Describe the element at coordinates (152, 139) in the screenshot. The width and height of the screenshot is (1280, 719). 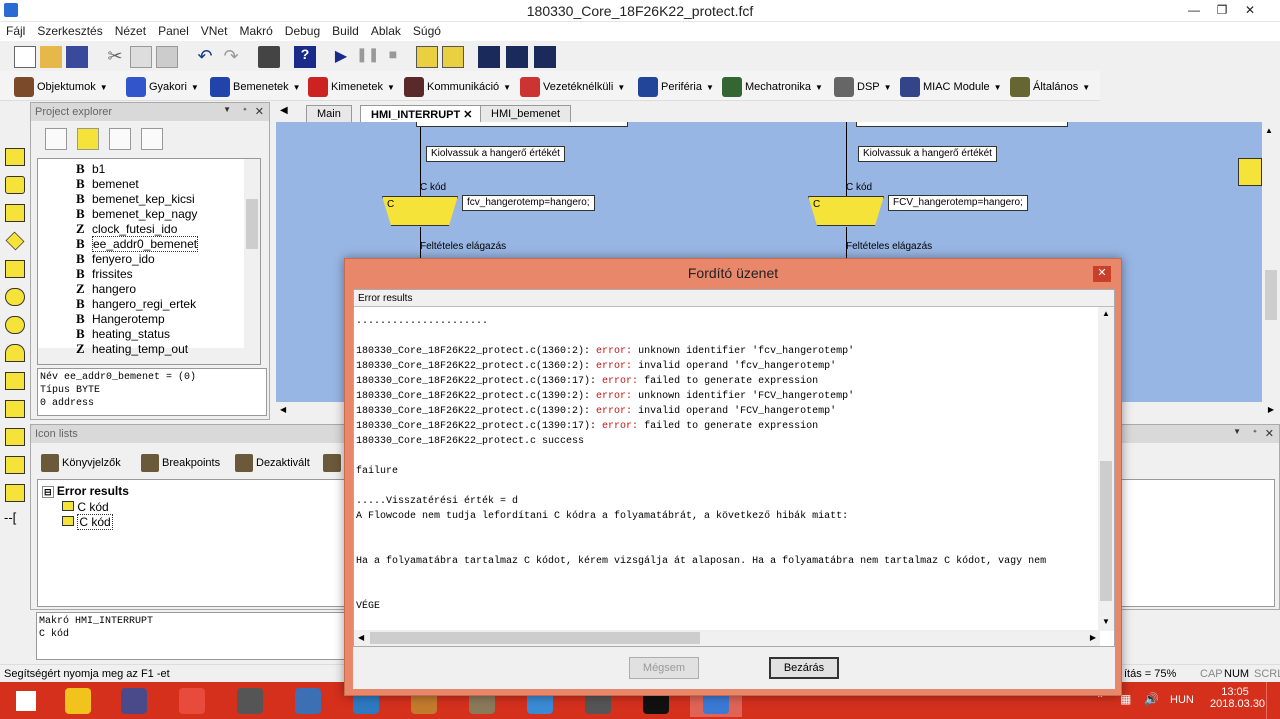
I see `components-tab-icon` at that location.